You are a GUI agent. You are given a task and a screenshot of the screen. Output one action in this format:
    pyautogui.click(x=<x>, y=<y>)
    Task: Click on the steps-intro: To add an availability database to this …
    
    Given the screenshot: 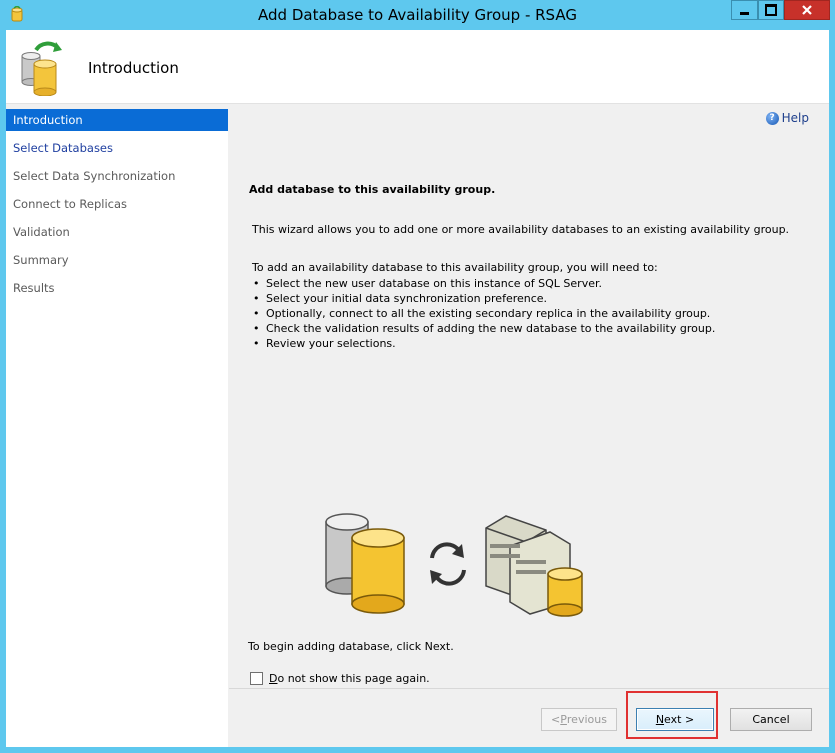 What is the action you would take?
    pyautogui.click(x=455, y=267)
    